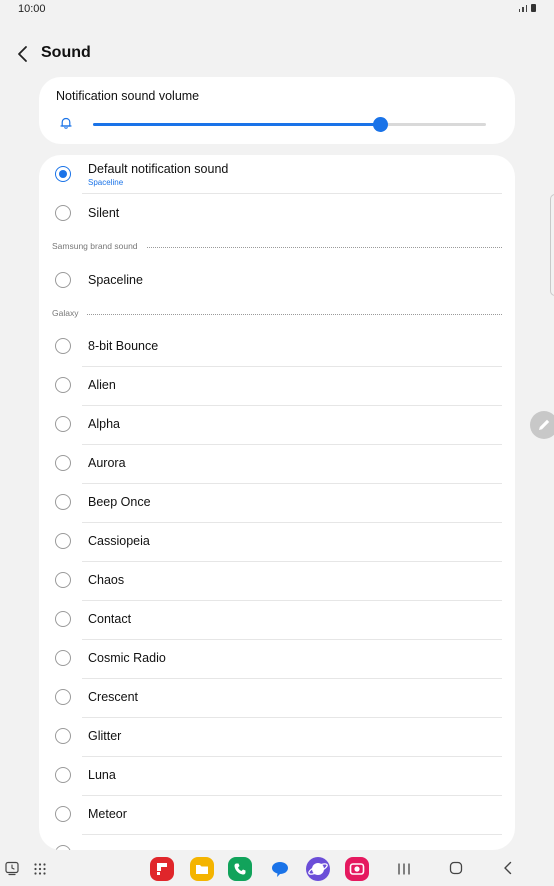 This screenshot has width=554, height=886. What do you see at coordinates (115, 280) in the screenshot?
I see `sound-label: Spaceline` at bounding box center [115, 280].